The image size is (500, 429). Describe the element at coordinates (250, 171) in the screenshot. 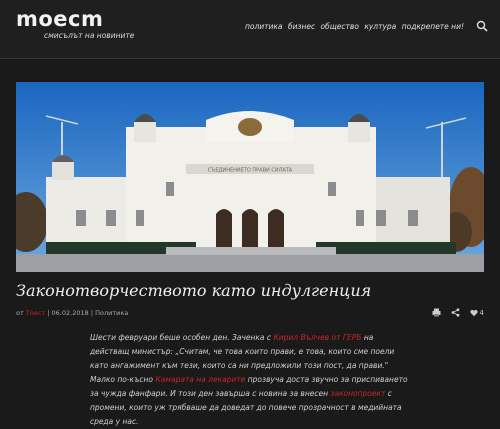

I see `building-inscription: СЪЕДИНЕНИЕТО ПРАВИ СИЛАТА` at that location.